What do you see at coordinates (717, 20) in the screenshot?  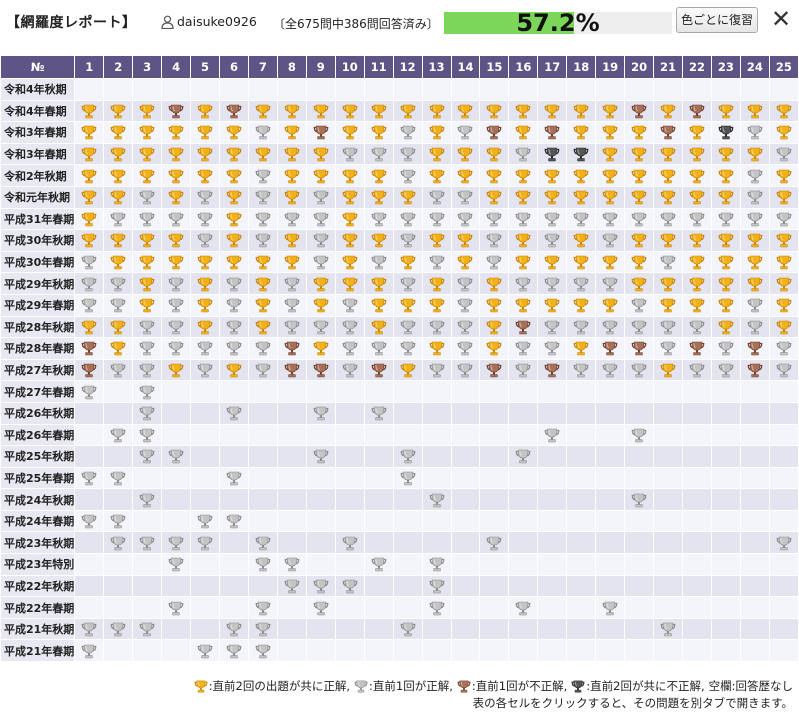 I see `review-by-color-button: 色ごとに復習` at bounding box center [717, 20].